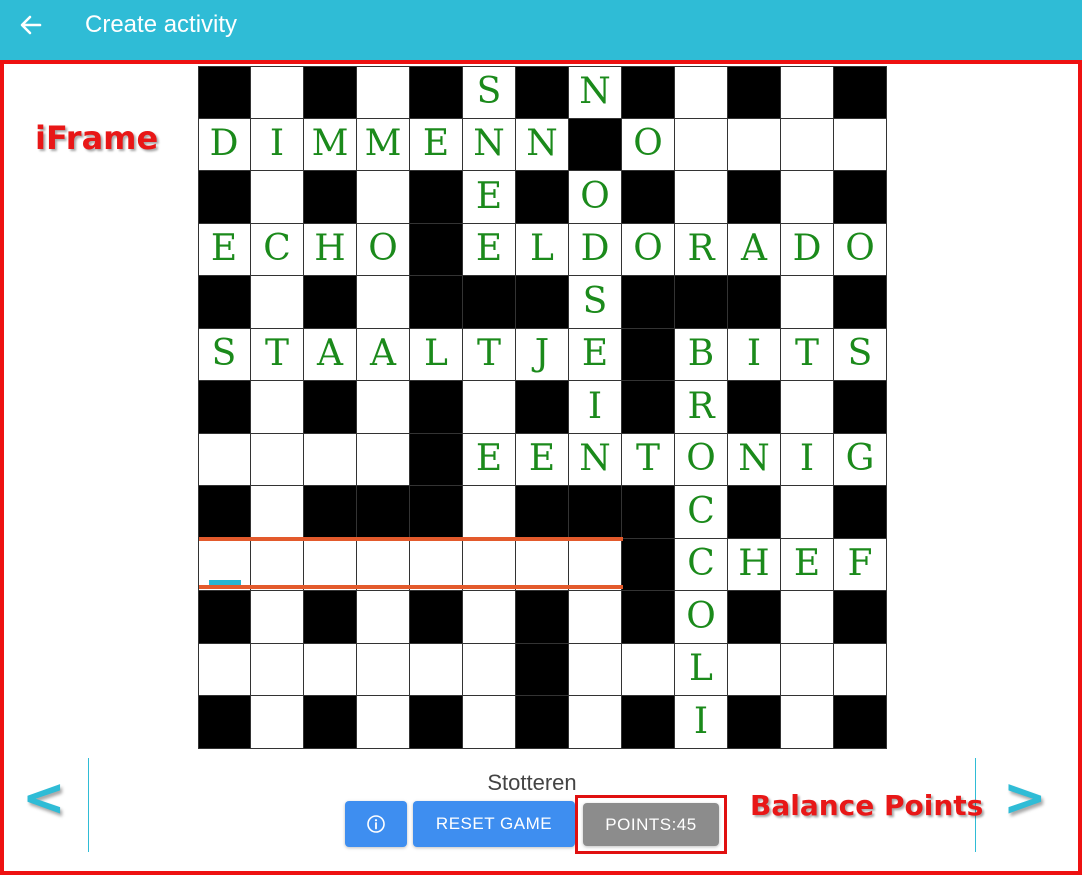 This screenshot has height=875, width=1082. I want to click on previous-clue-button: <, so click(44, 798).